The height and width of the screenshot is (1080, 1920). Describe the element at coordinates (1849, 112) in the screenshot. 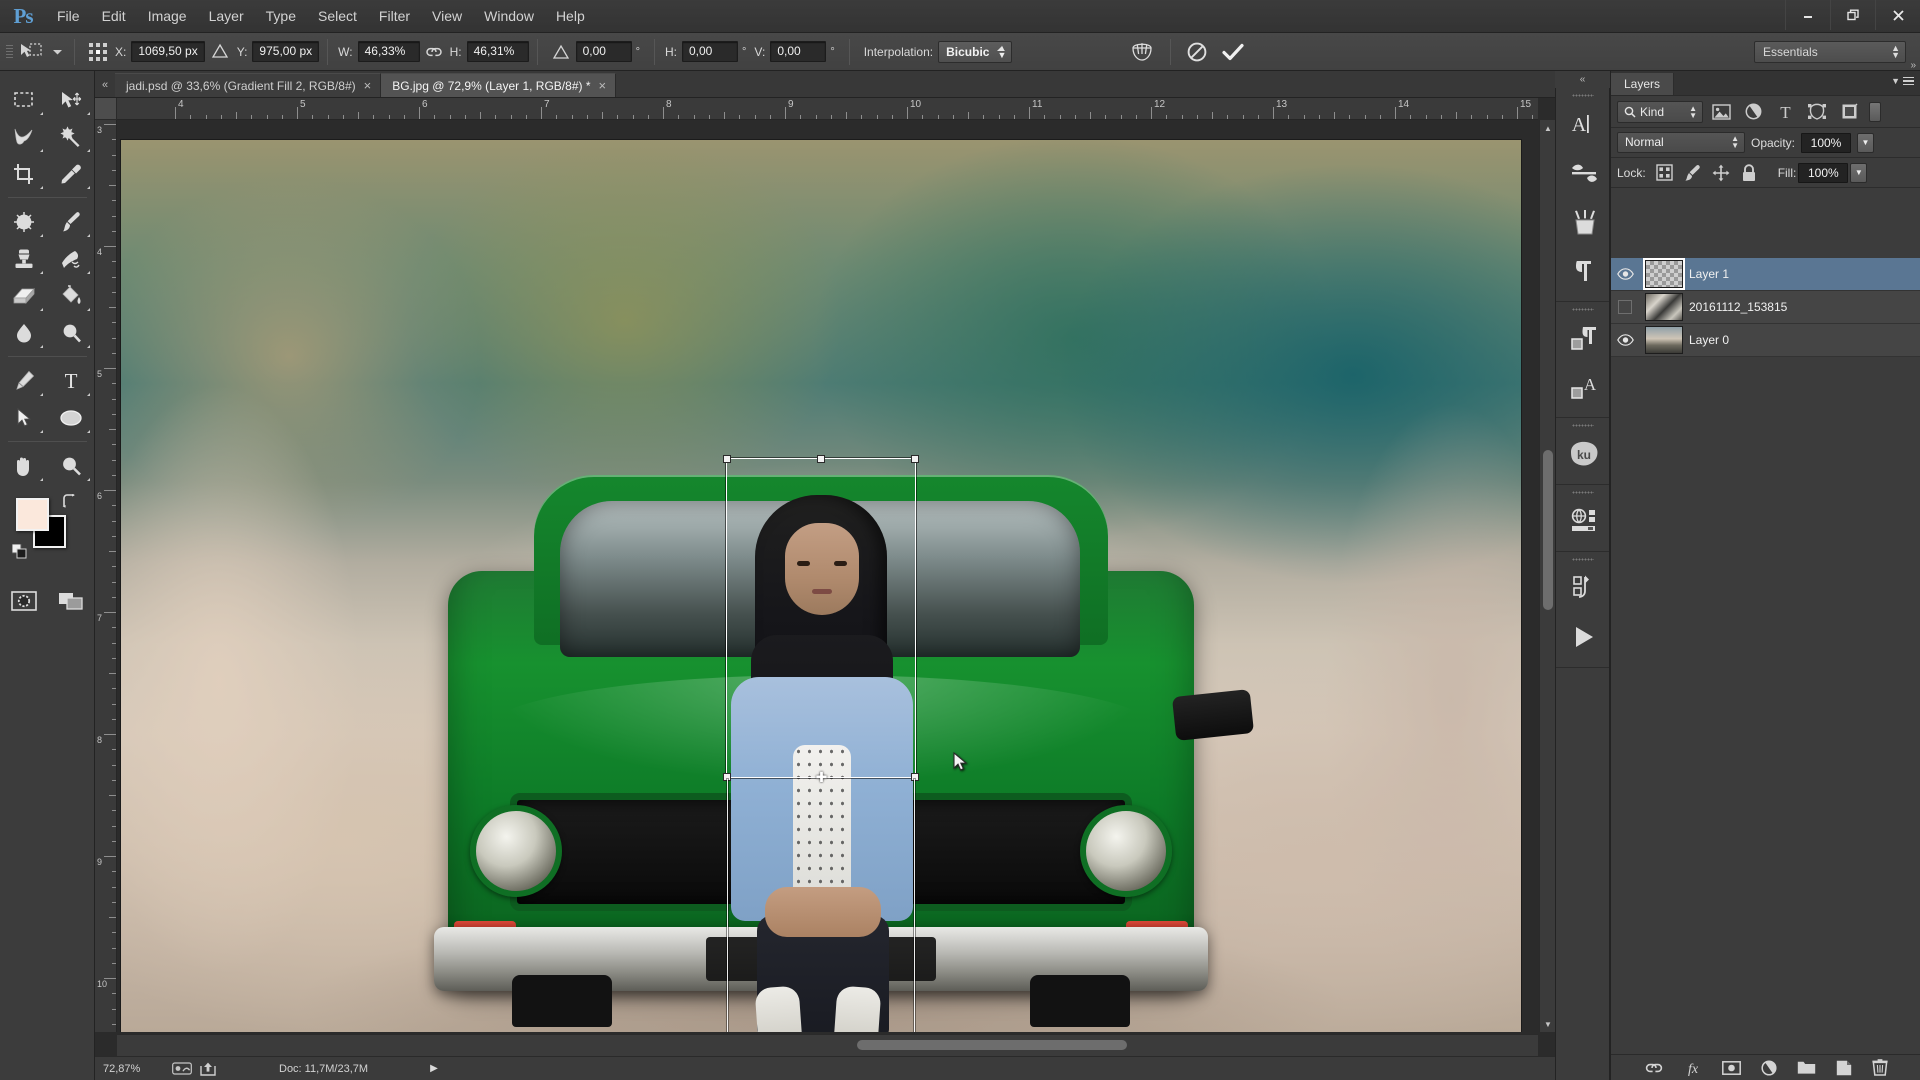

I see `filter-smart-objects-button` at that location.